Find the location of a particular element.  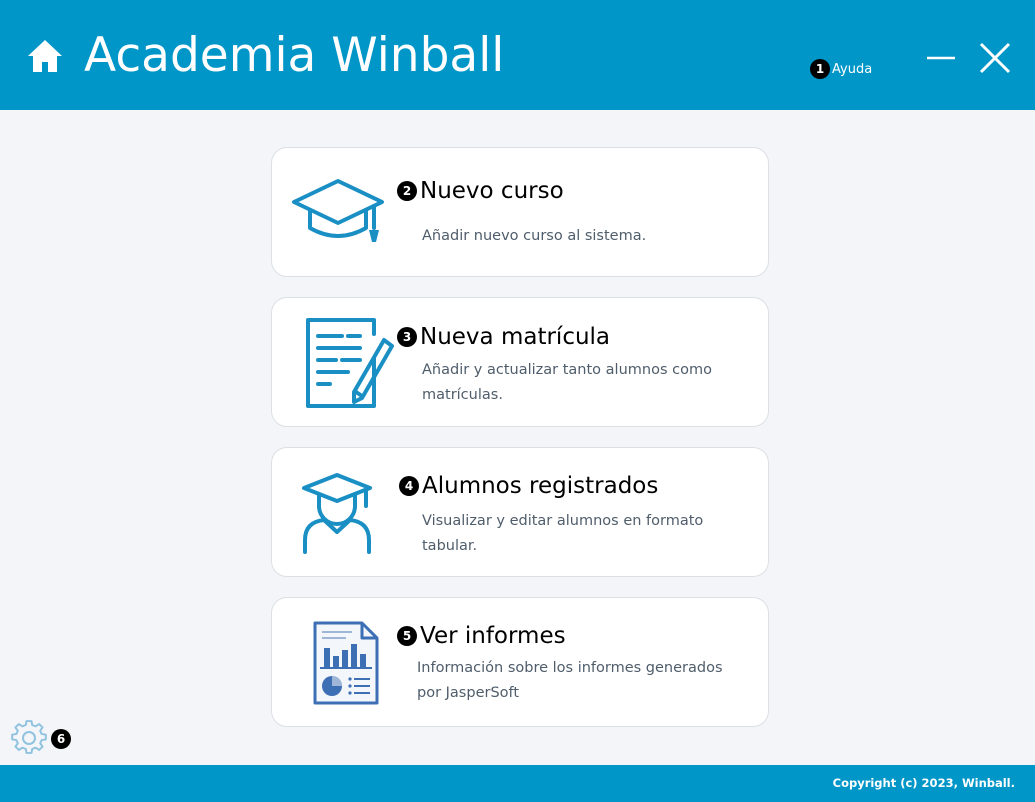

home-icon is located at coordinates (45, 56).